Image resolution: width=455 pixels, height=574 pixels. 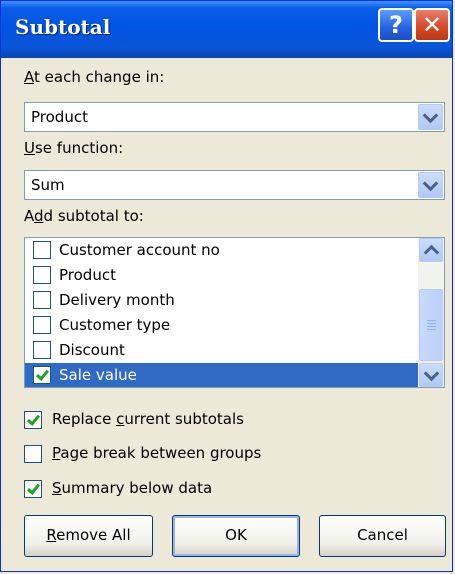 What do you see at coordinates (382, 536) in the screenshot?
I see `cancel-button: Cancel` at bounding box center [382, 536].